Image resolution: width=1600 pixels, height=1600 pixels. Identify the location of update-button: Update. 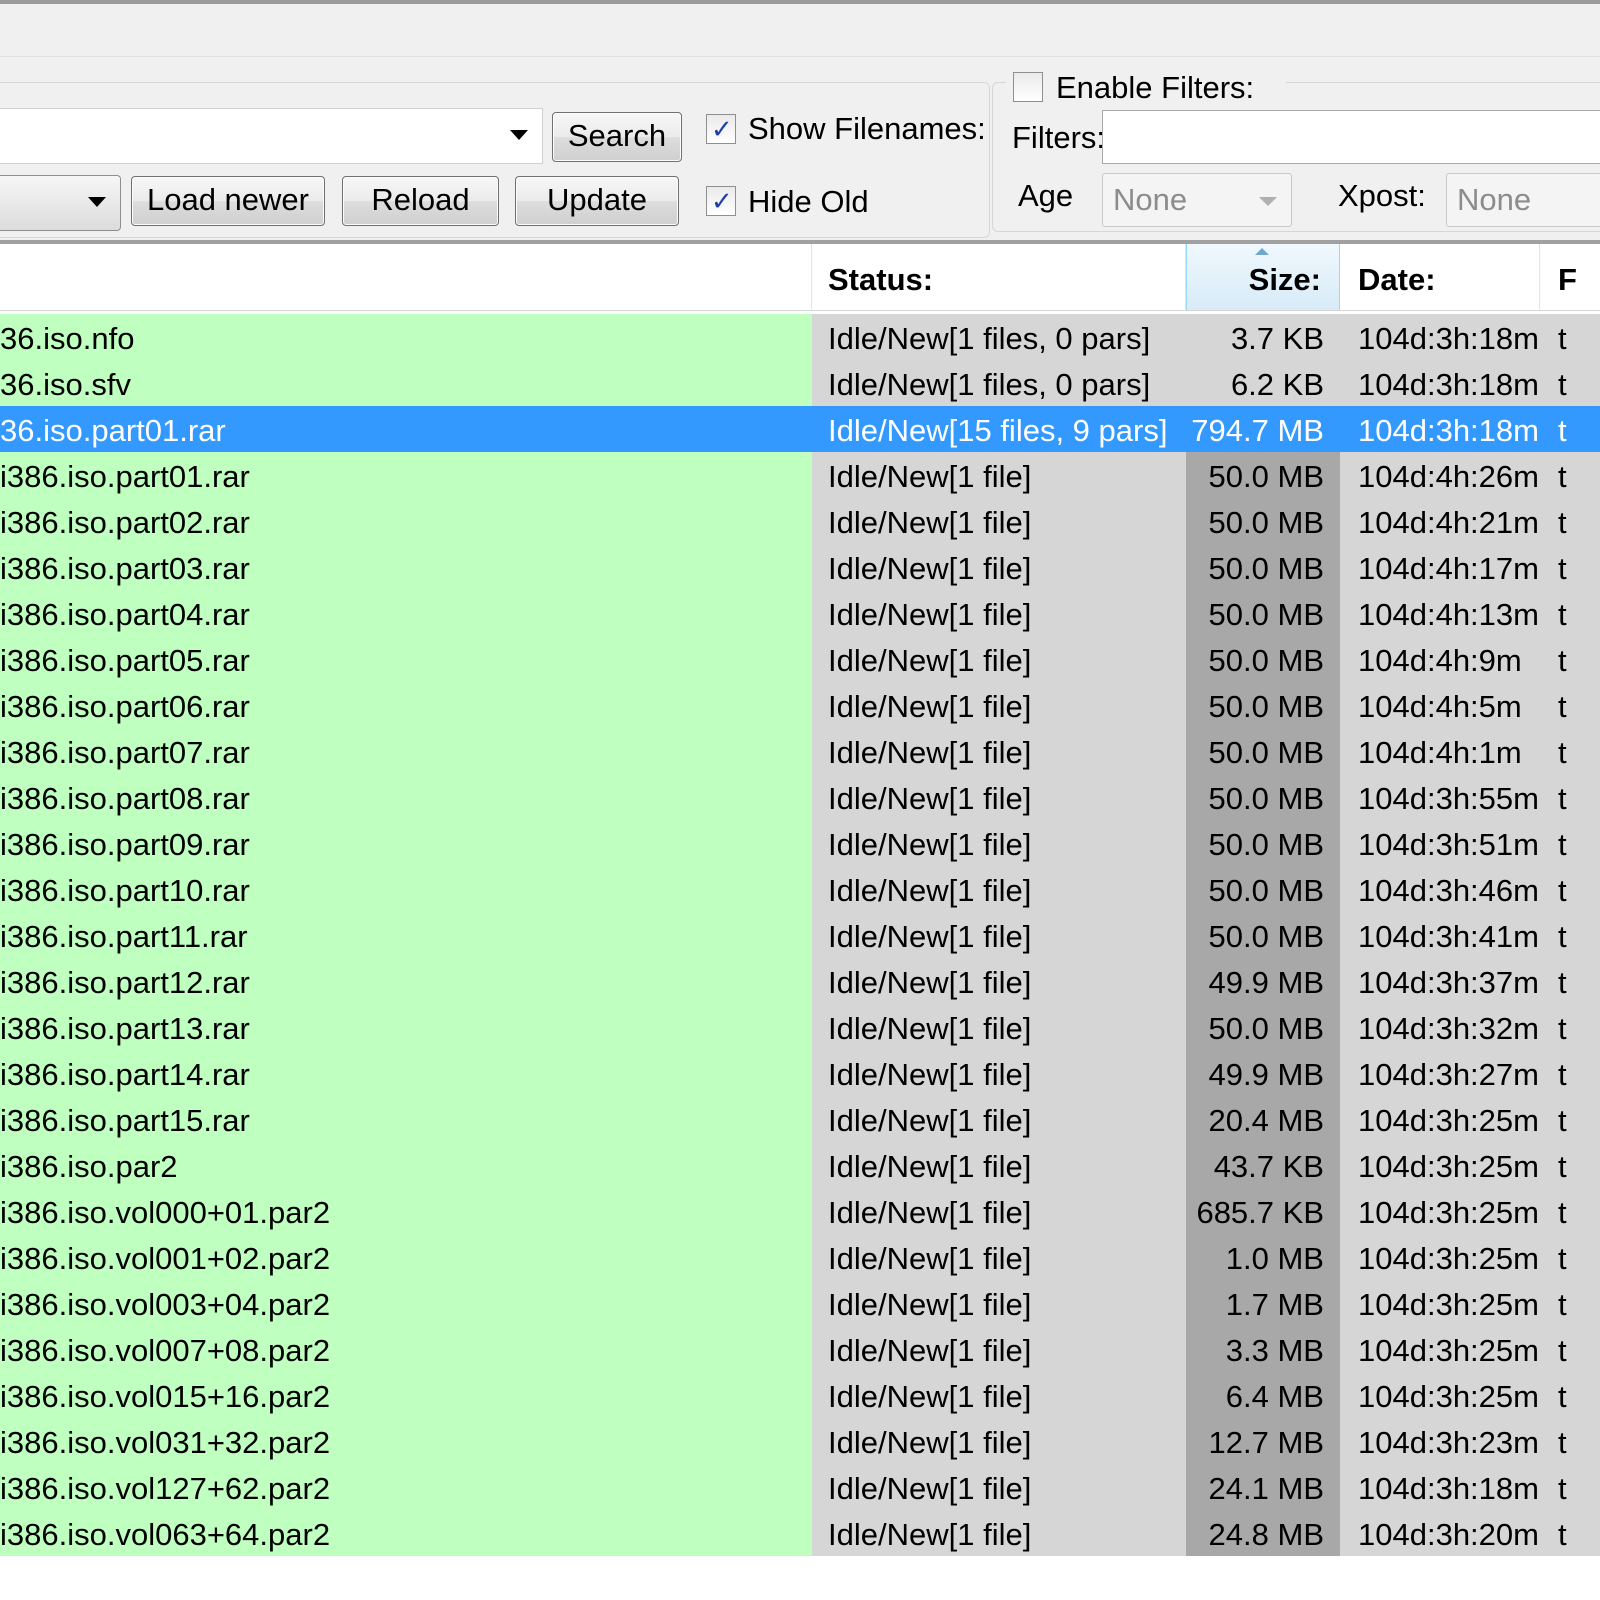
(597, 201).